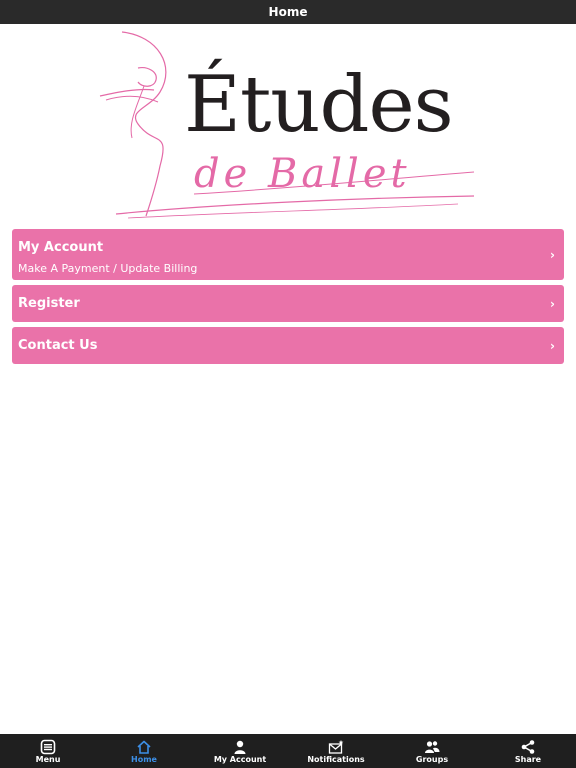  Describe the element at coordinates (61, 247) in the screenshot. I see `menu-item-title: My Account` at that location.